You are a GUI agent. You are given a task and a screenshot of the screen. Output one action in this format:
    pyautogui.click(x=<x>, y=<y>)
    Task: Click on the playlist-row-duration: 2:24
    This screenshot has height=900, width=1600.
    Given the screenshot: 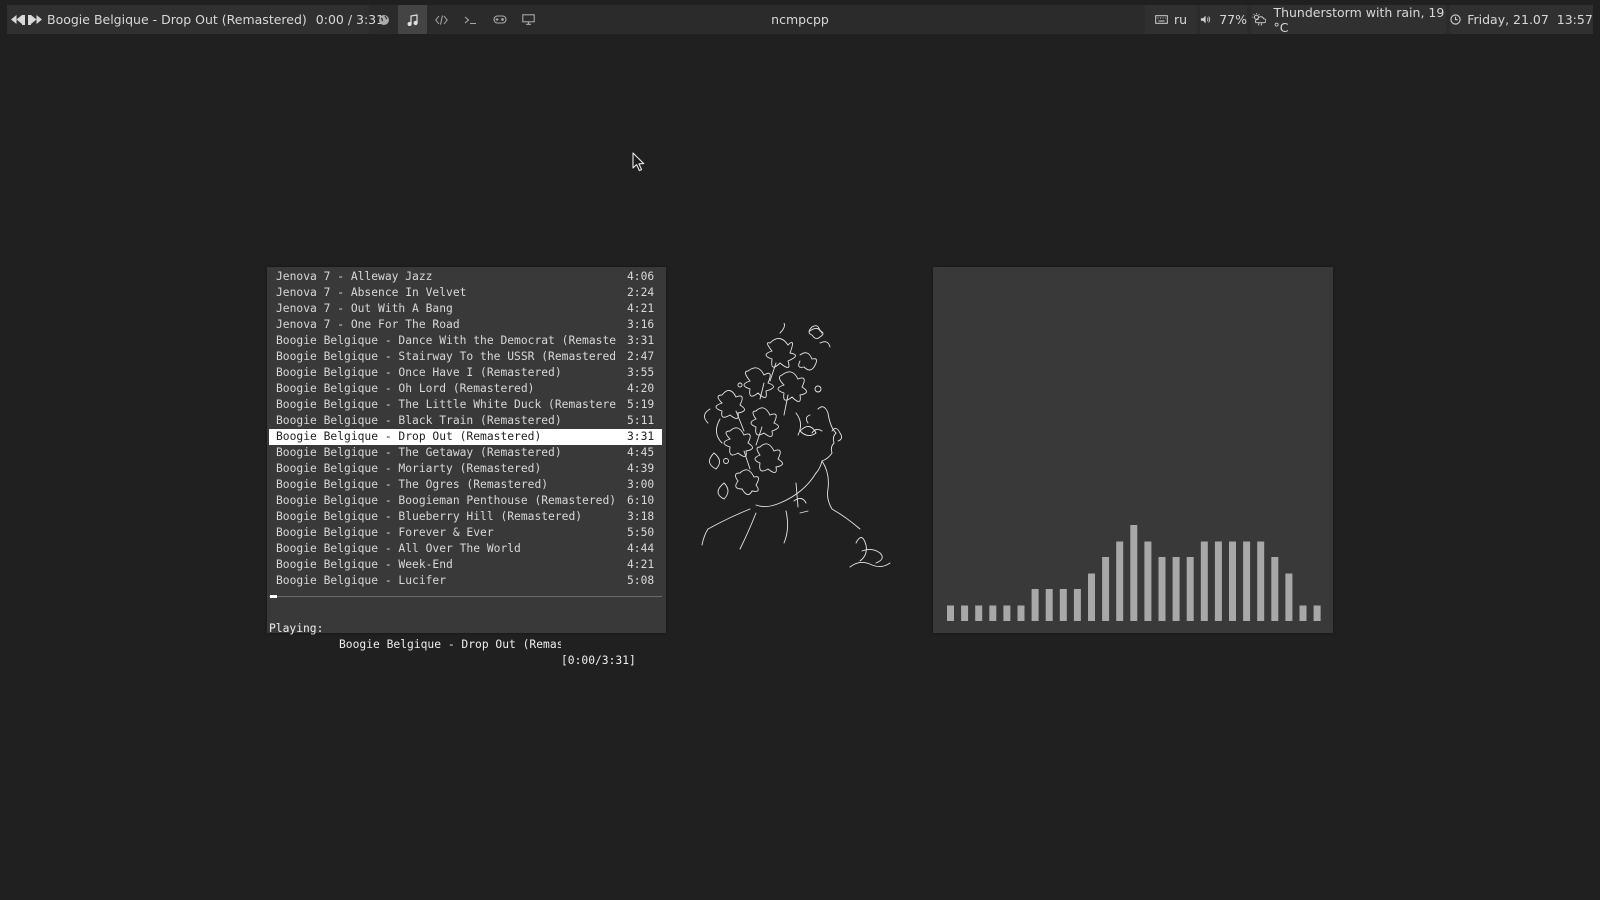 What is the action you would take?
    pyautogui.click(x=641, y=292)
    